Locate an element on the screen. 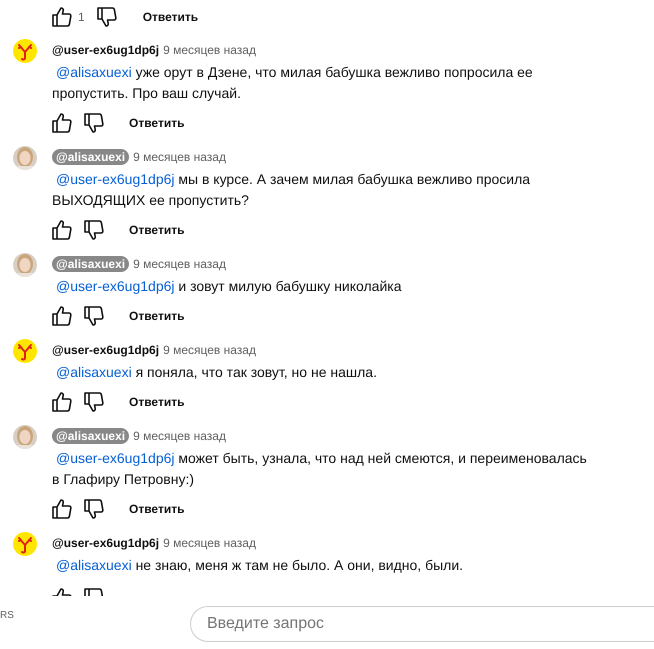 The width and height of the screenshot is (654, 649). like-count: 1 is located at coordinates (81, 17).